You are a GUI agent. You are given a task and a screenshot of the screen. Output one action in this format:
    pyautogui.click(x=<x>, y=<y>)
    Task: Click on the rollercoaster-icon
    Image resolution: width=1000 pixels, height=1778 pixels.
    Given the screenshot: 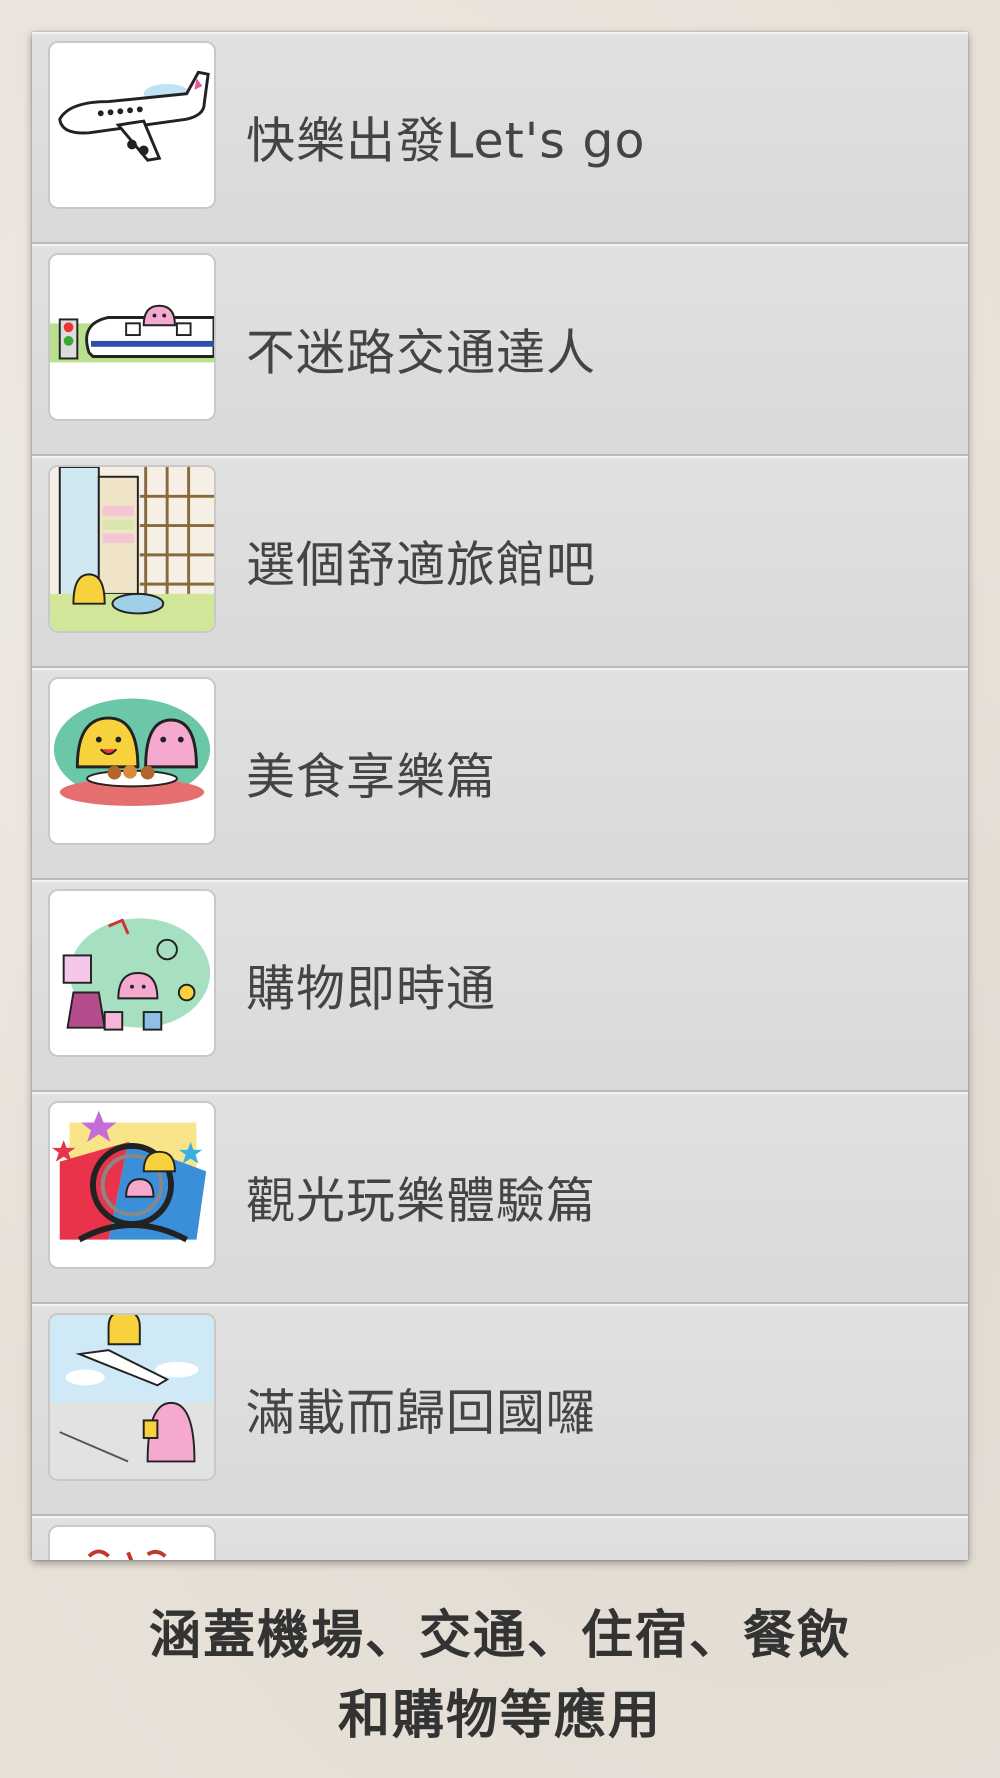 What is the action you would take?
    pyautogui.click(x=132, y=1185)
    